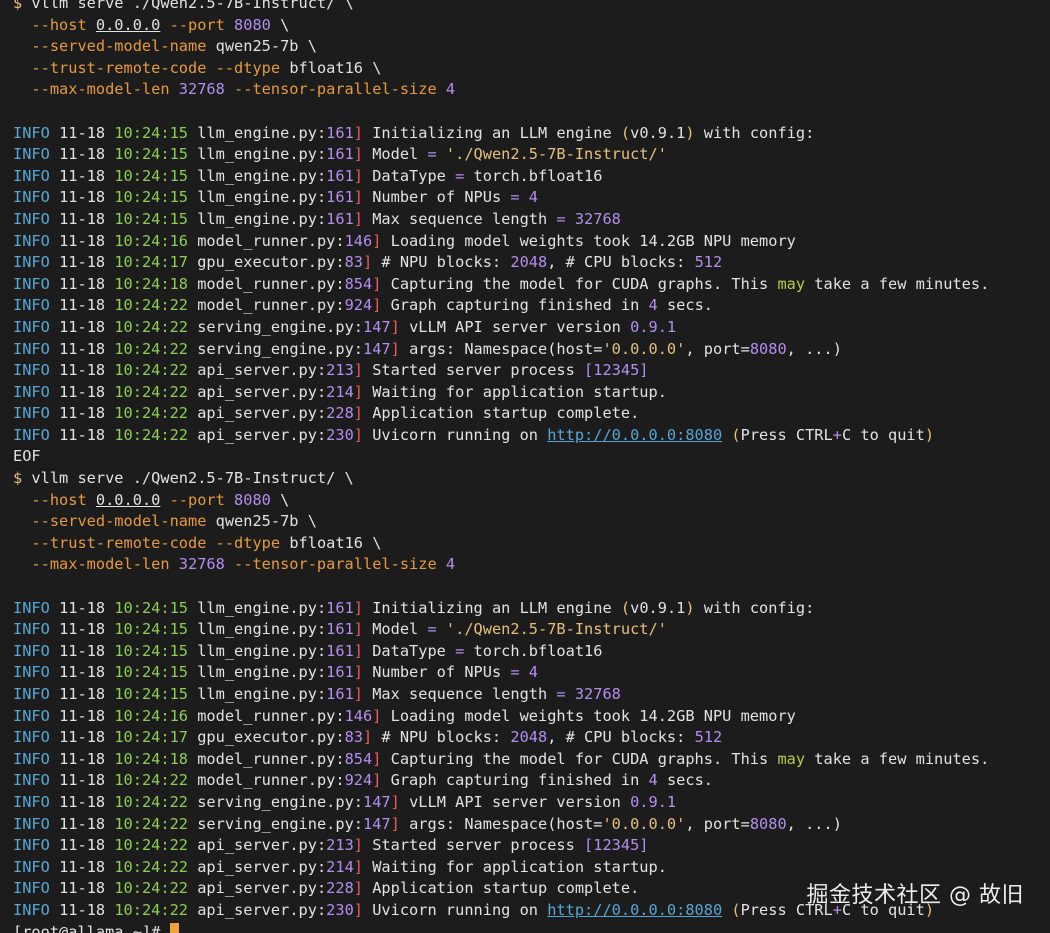  Describe the element at coordinates (519, 780) in the screenshot. I see `terminal-text-segment: Graph capturing finished in` at that location.